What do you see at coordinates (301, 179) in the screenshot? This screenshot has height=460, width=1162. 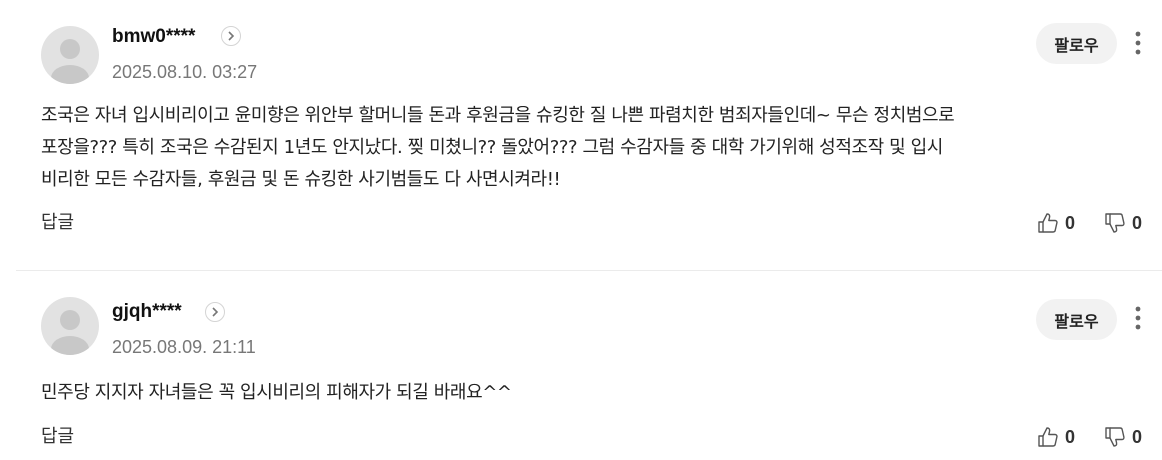 I see `comment-body-line: 비리한 모든 수감자들, 후원금 및 돈 슈킹한 사기범들도 다 사면시켜라!!` at bounding box center [301, 179].